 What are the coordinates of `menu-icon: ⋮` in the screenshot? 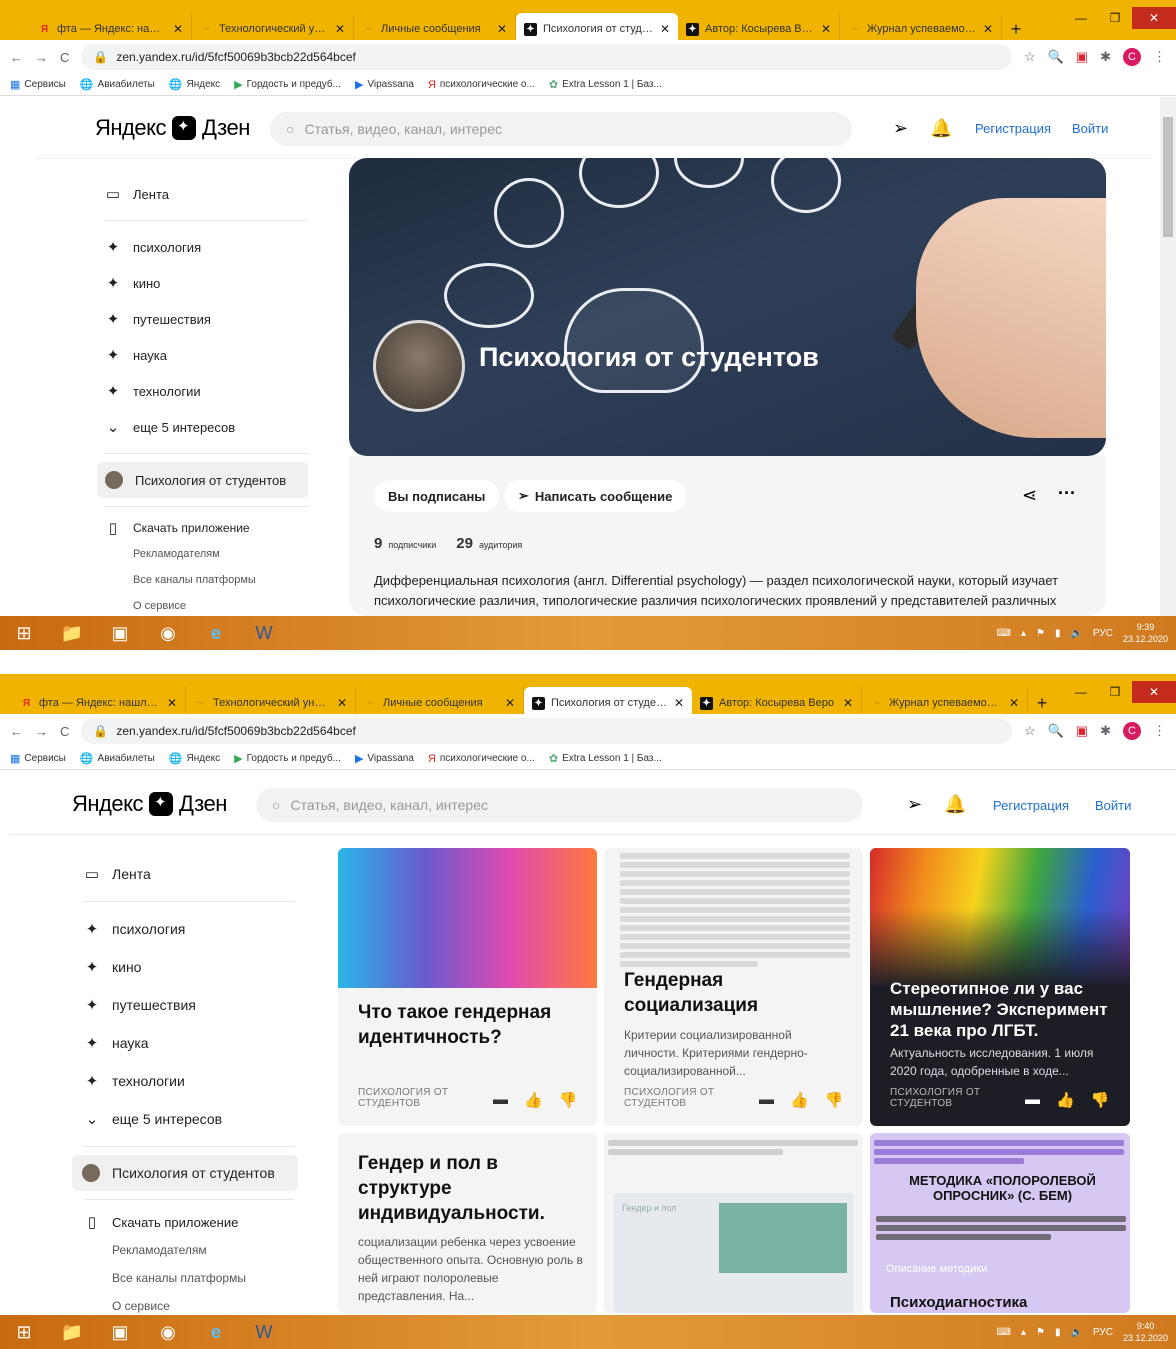 It's located at (1159, 731).